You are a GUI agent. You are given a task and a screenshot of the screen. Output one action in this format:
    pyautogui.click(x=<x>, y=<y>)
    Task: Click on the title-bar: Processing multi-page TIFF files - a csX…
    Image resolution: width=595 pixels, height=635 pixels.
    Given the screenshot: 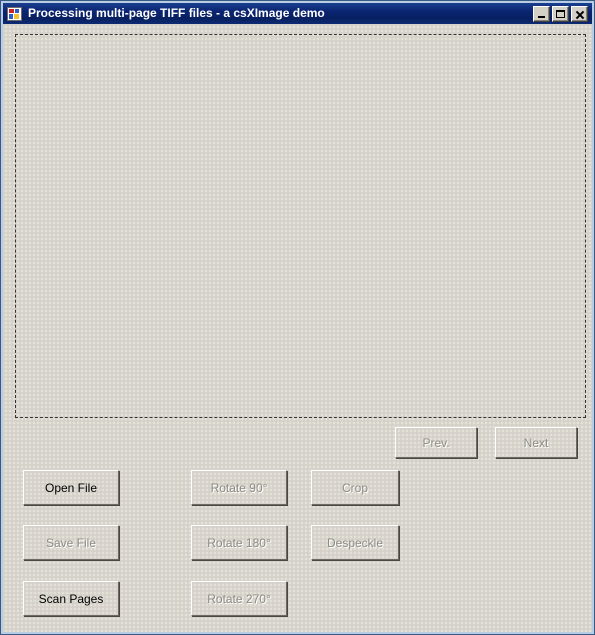 What is the action you would take?
    pyautogui.click(x=297, y=13)
    